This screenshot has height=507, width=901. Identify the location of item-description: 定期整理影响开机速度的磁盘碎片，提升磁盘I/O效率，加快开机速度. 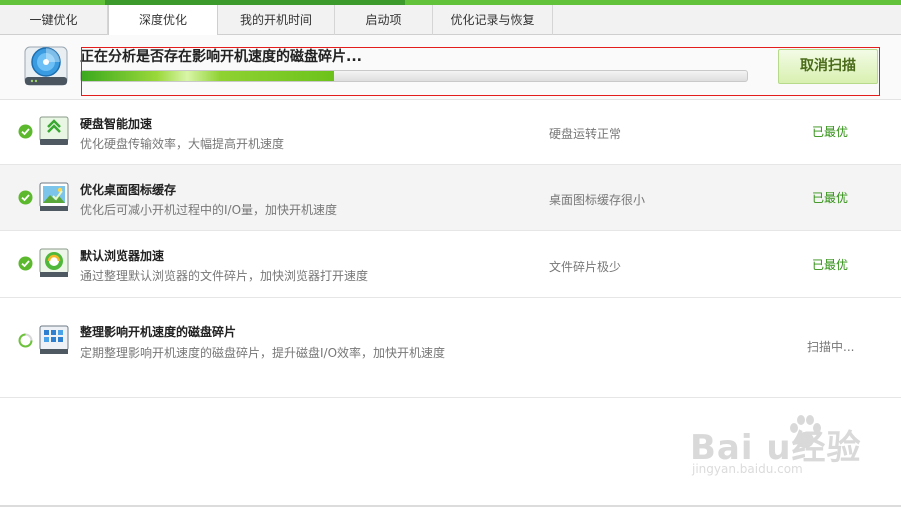
(263, 353).